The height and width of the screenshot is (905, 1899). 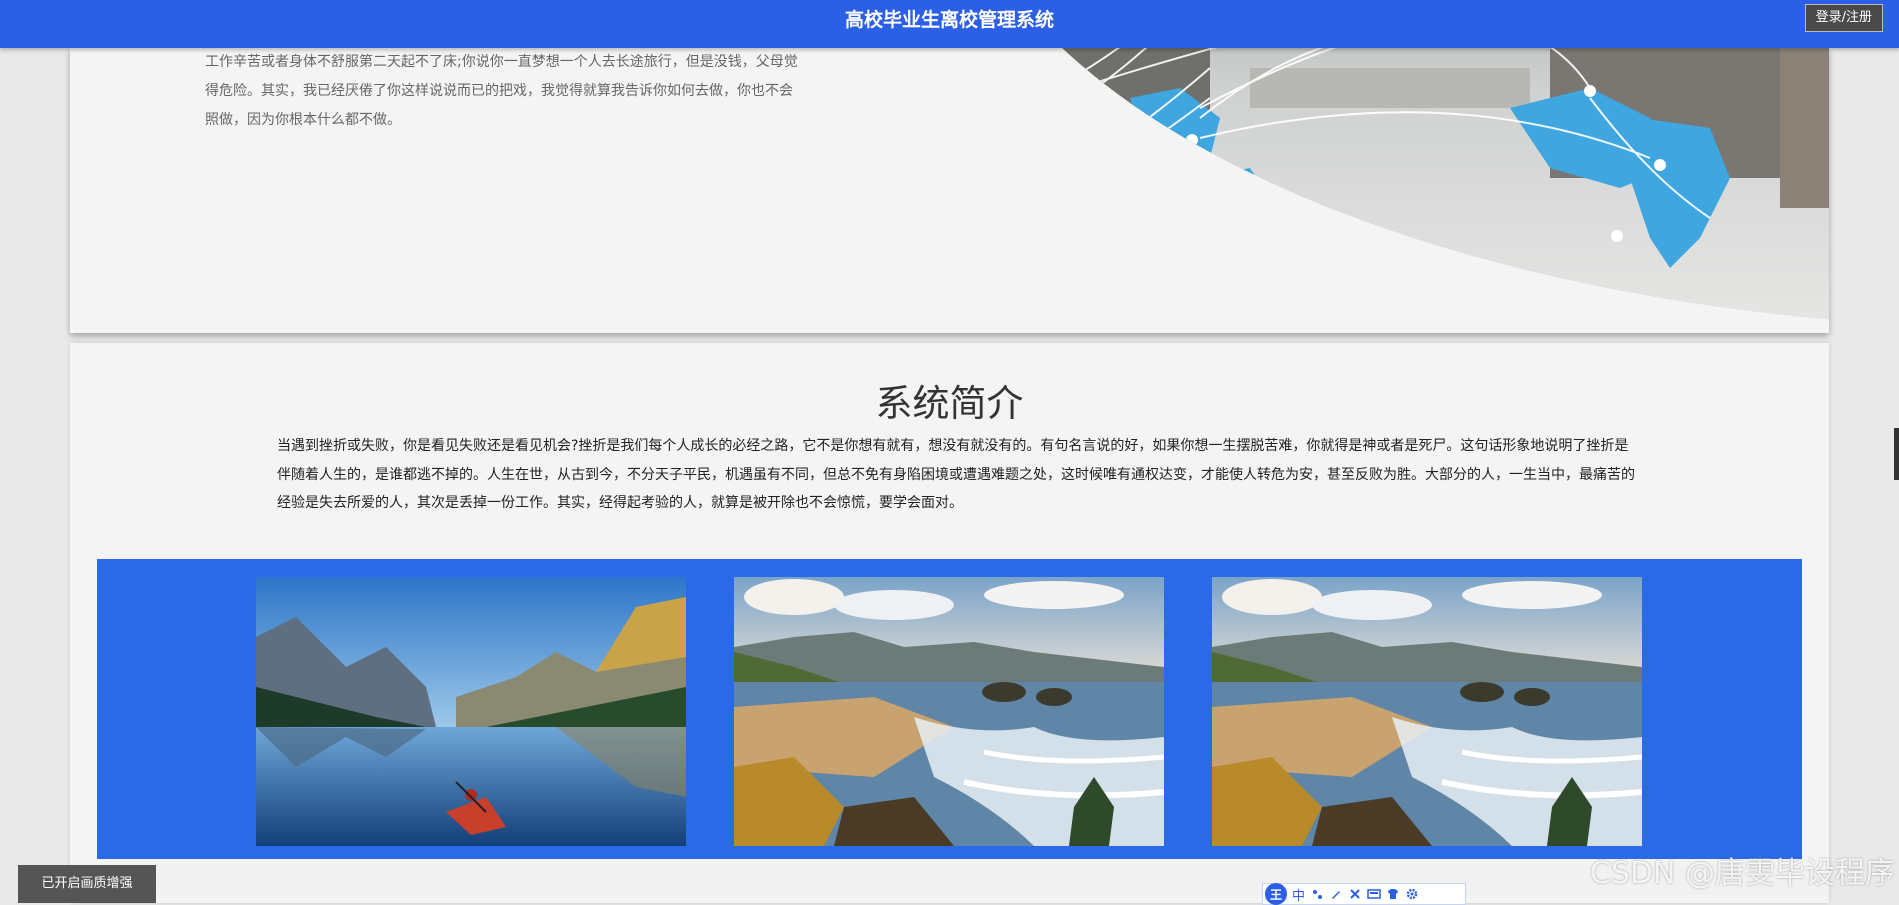 What do you see at coordinates (1742, 873) in the screenshot?
I see `csdn-watermark: CSDN @唐雯毕设程序` at bounding box center [1742, 873].